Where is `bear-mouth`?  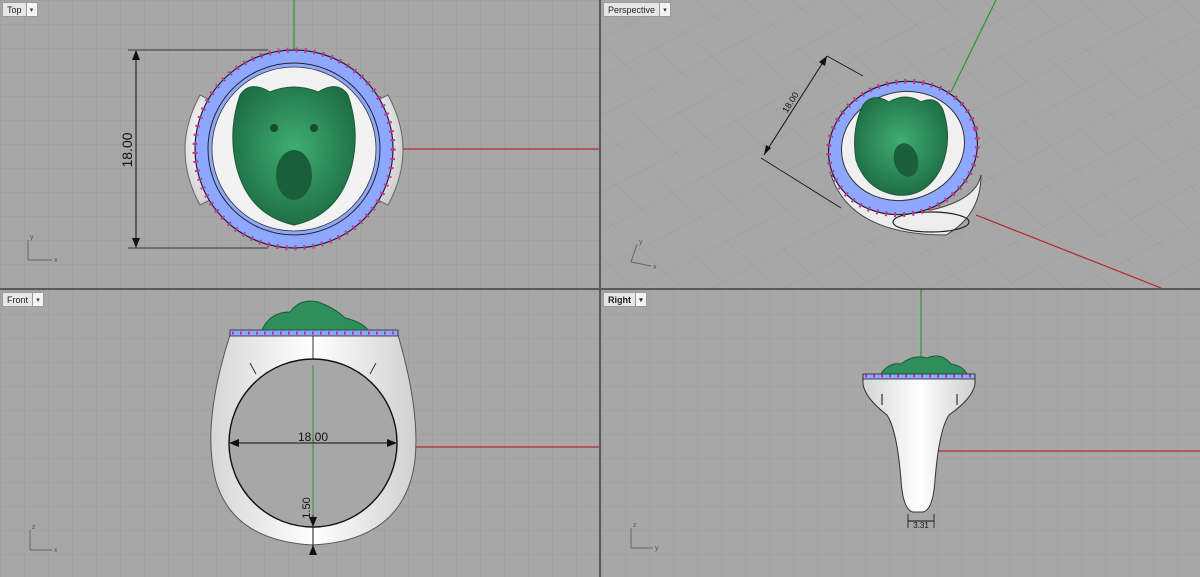 bear-mouth is located at coordinates (294, 175).